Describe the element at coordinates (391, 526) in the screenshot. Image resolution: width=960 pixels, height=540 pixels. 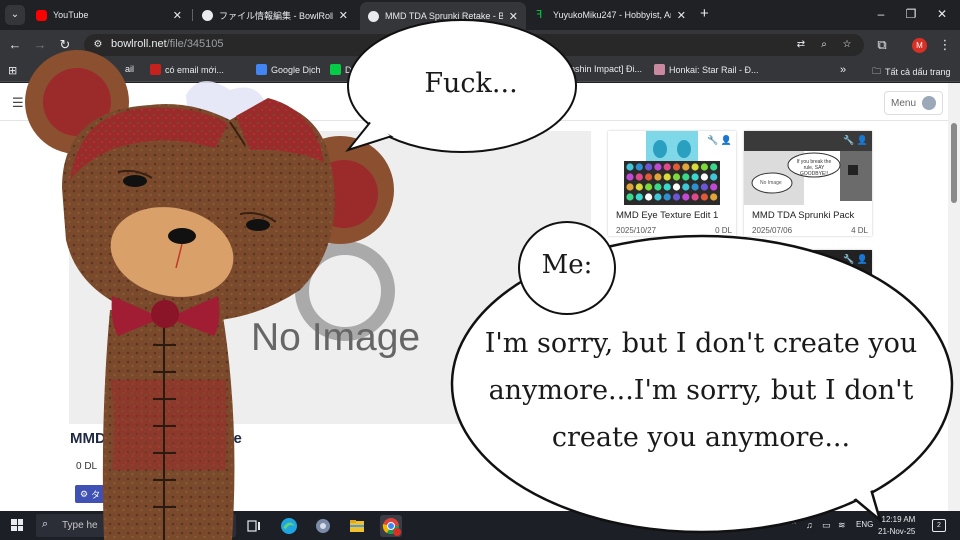
I see `chrome-icon` at that location.